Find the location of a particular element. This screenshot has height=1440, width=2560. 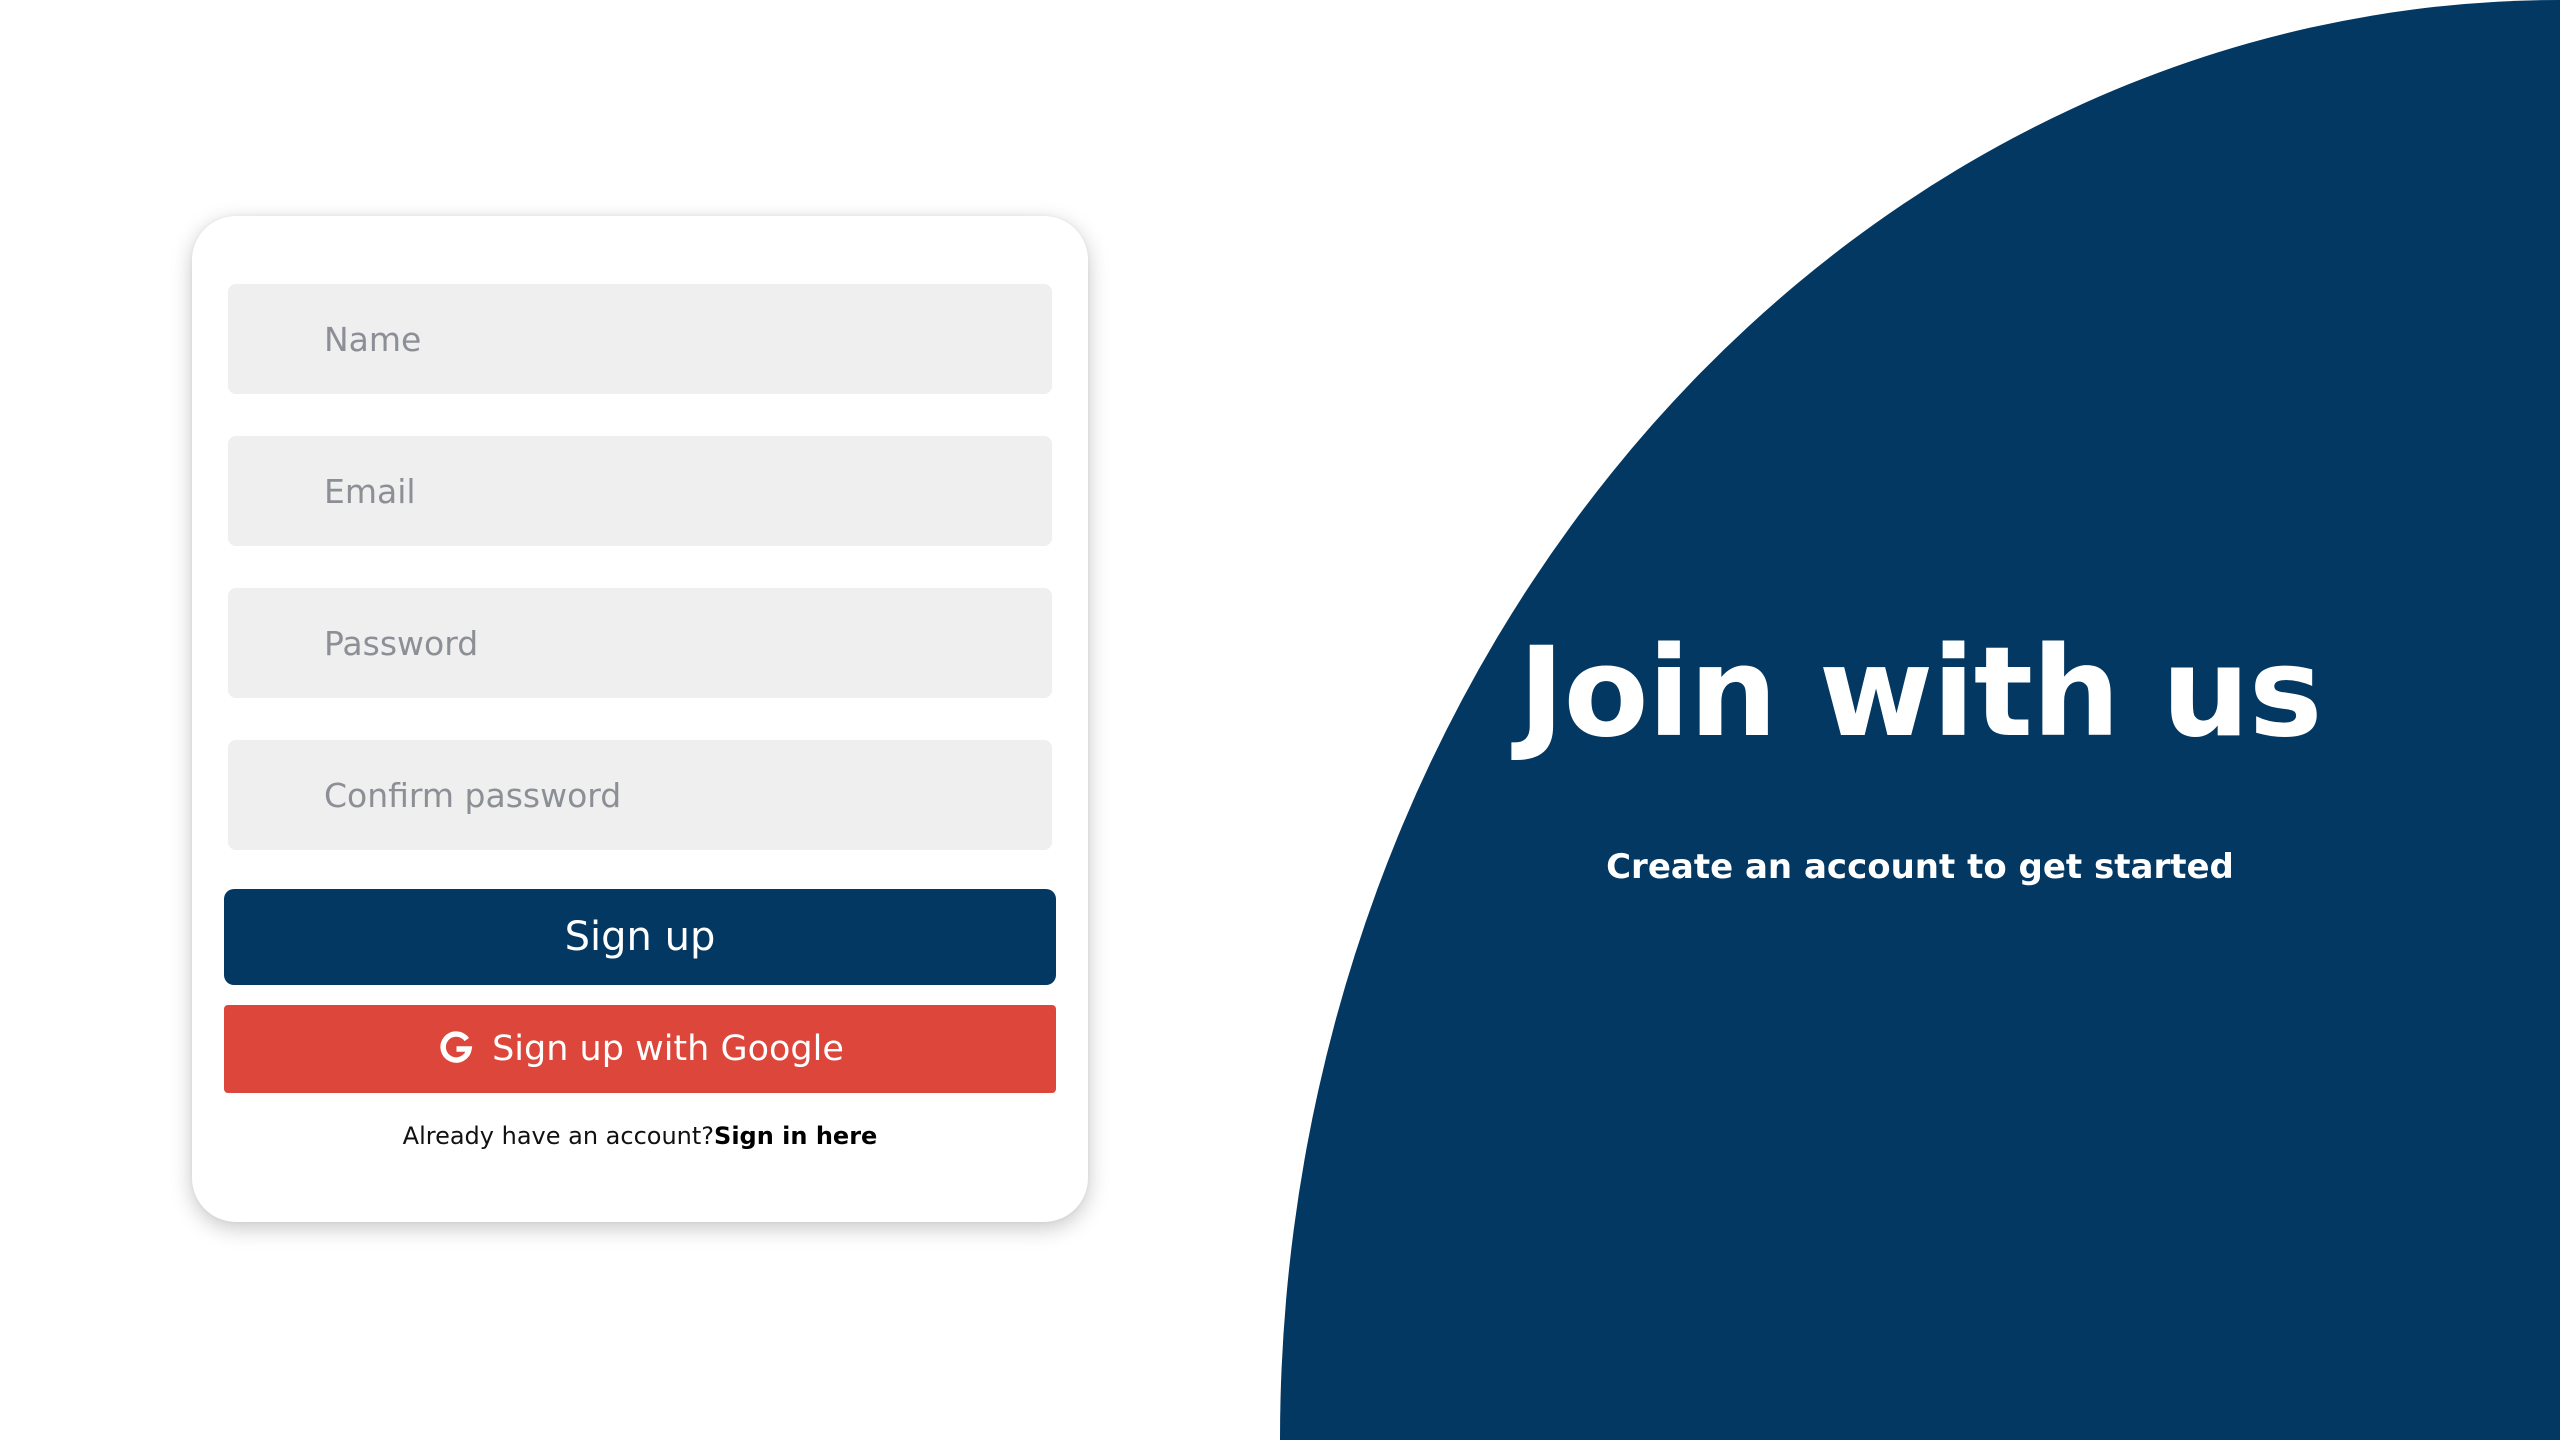

hero-title: Join with us is located at coordinates (1920, 693).